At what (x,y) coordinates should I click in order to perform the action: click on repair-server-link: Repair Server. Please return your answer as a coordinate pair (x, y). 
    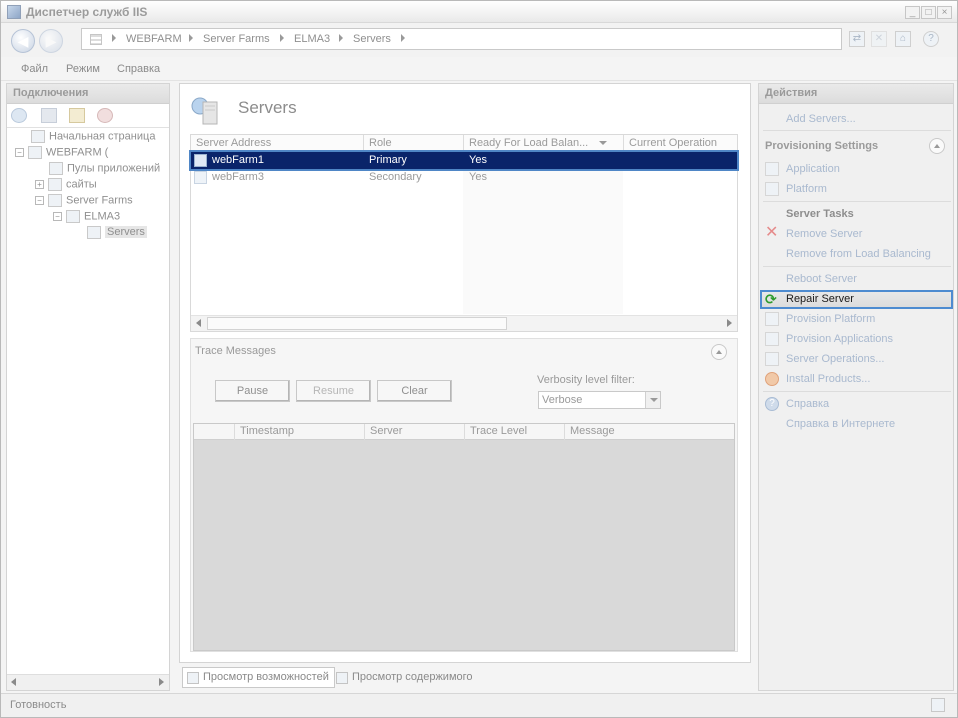
    Looking at the image, I should click on (820, 299).